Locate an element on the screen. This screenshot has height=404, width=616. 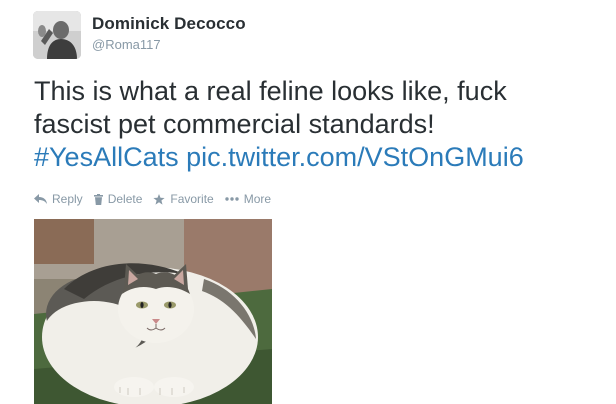
avatar is located at coordinates (57, 35).